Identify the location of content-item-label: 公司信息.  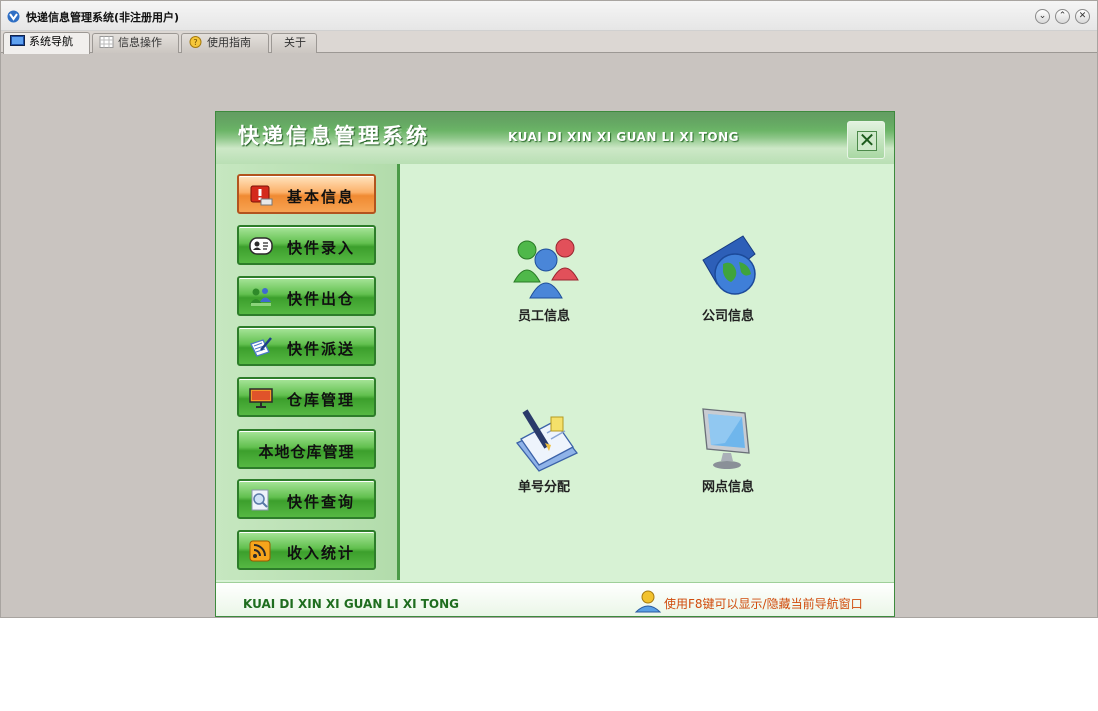
(727, 316).